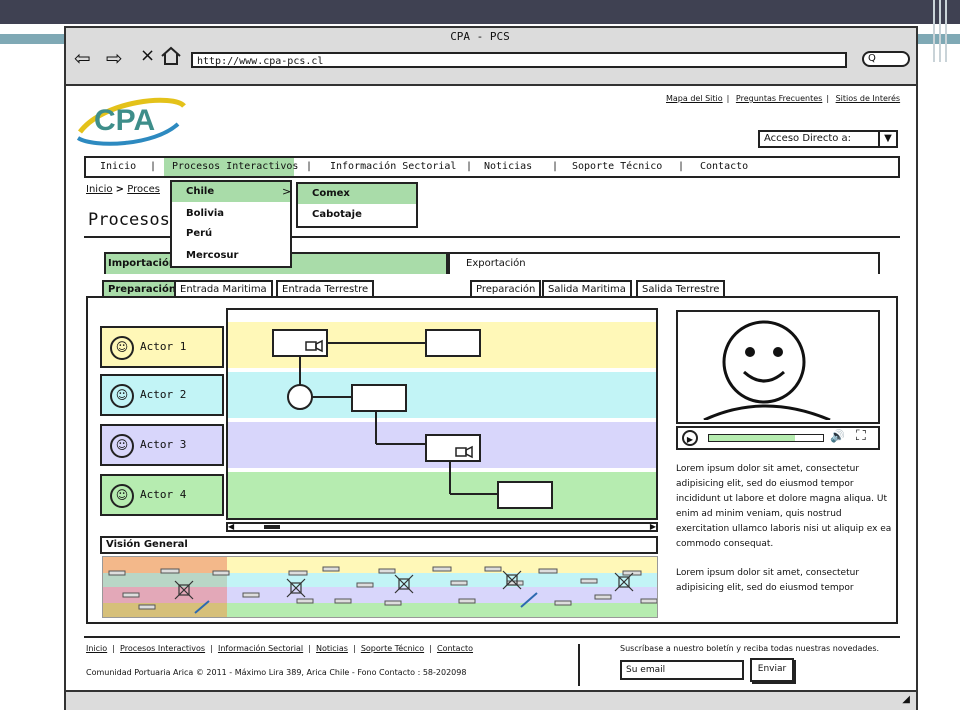  I want to click on video-placeholder-face, so click(767, 370).